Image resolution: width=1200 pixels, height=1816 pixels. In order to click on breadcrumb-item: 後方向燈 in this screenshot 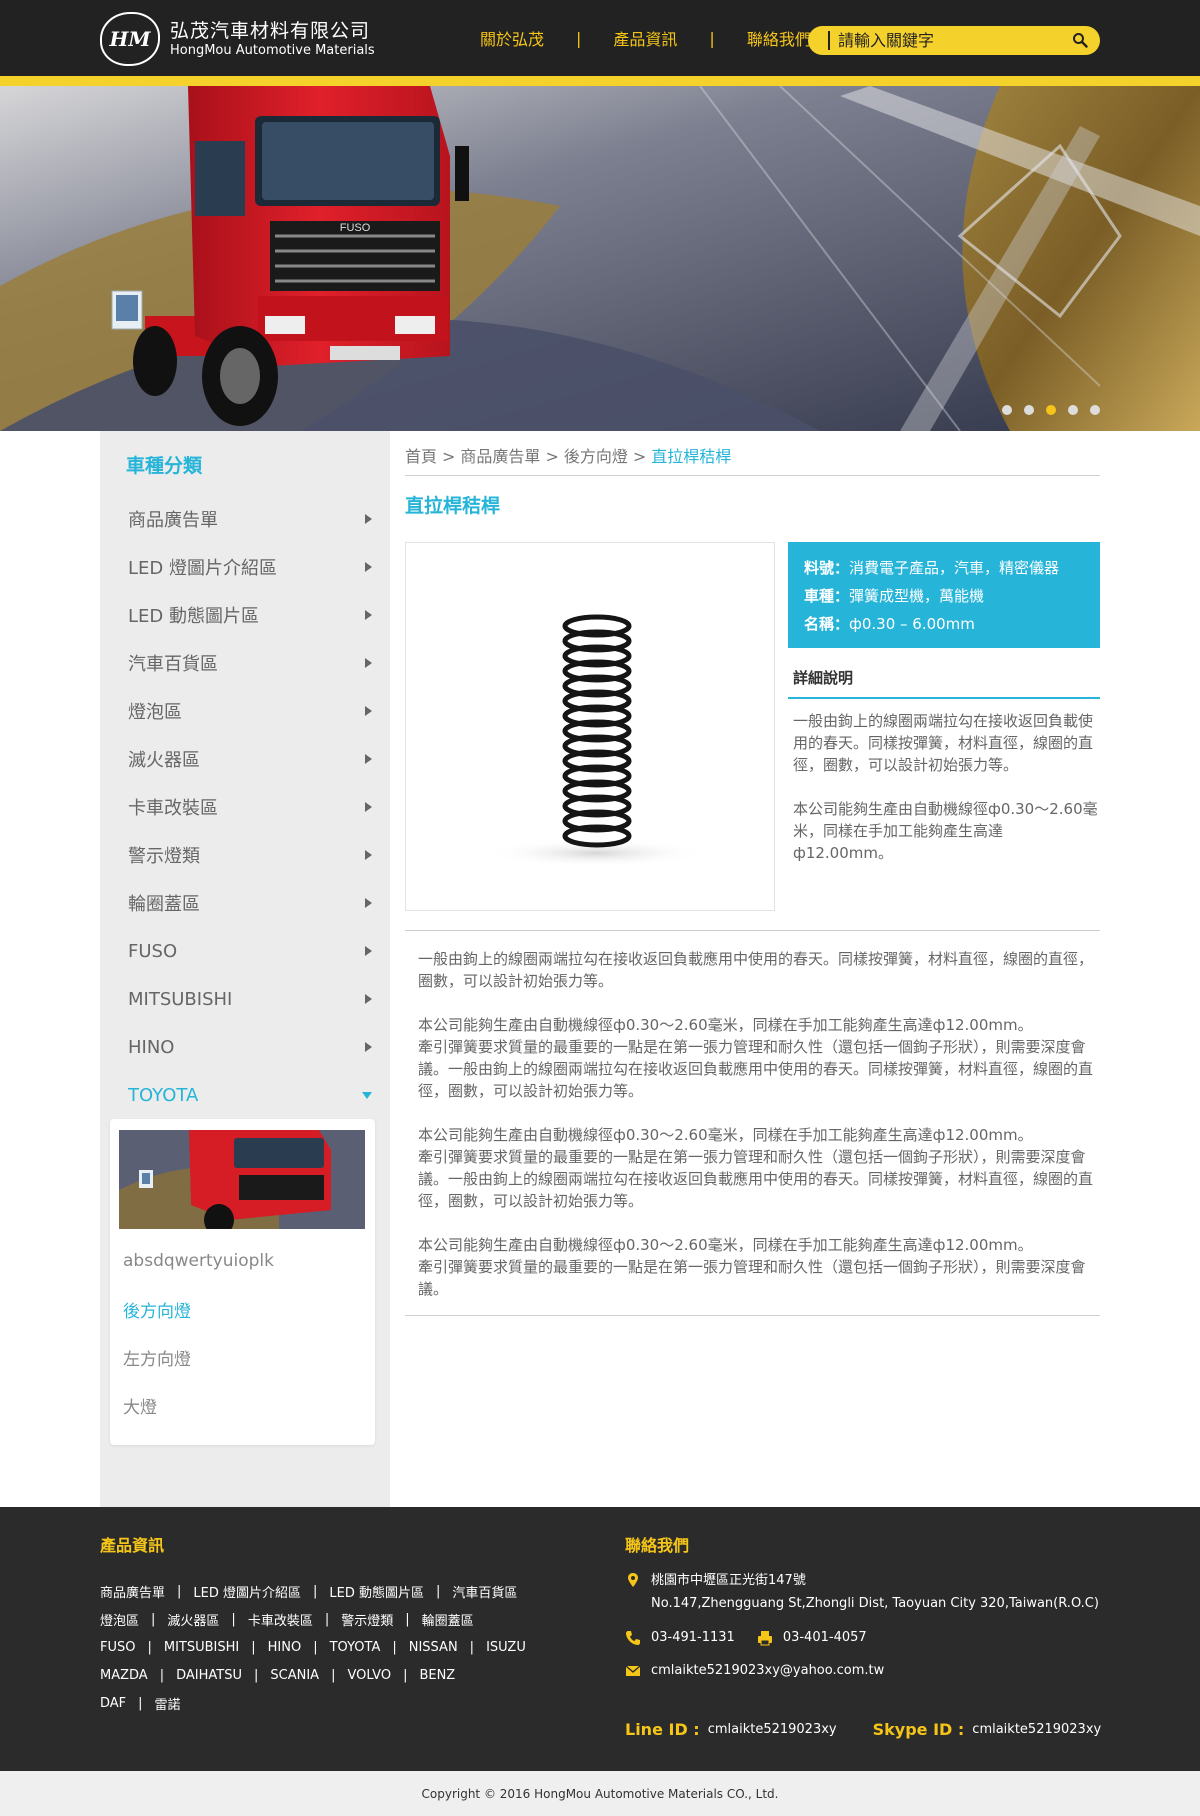, I will do `click(596, 456)`.